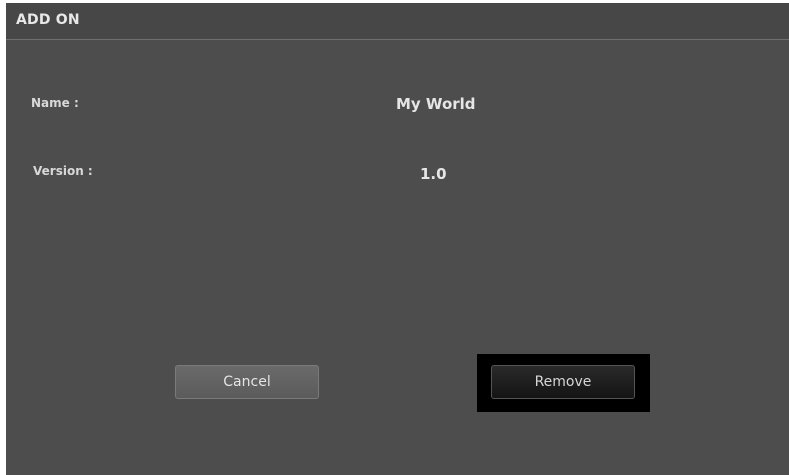 This screenshot has height=475, width=789. Describe the element at coordinates (63, 171) in the screenshot. I see `version-label: Version :` at that location.